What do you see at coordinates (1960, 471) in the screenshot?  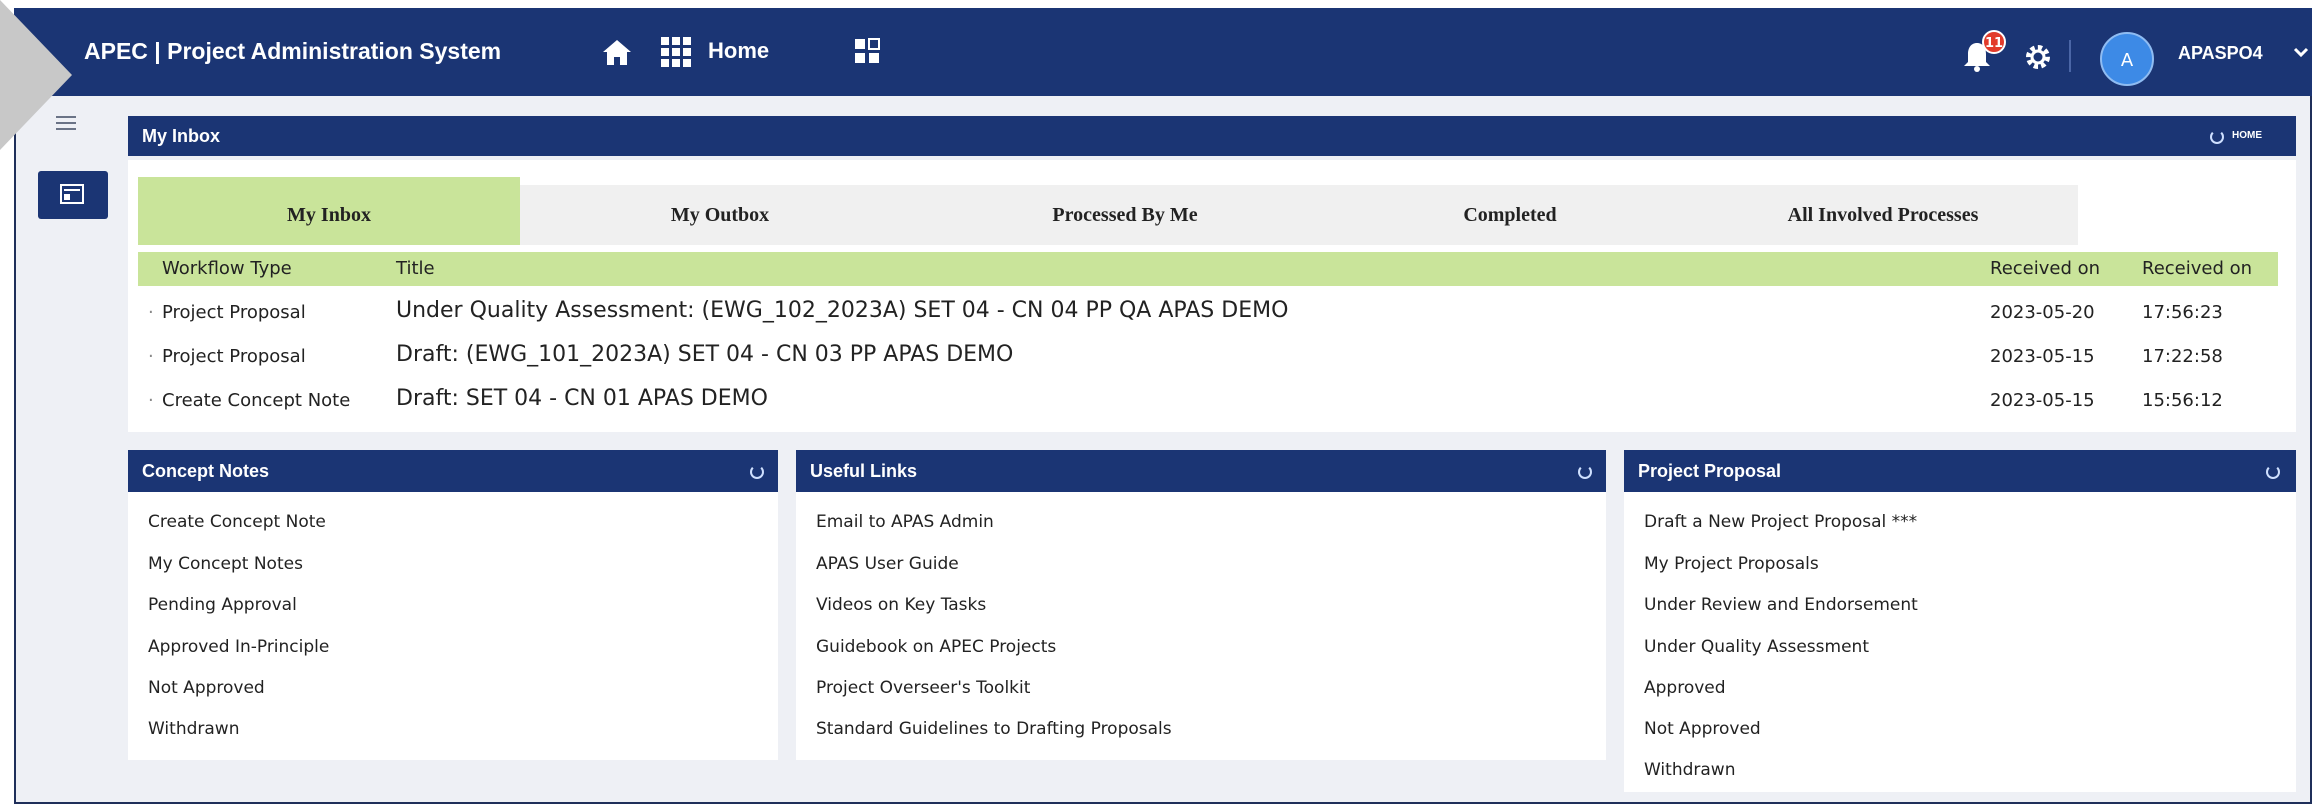 I see `project-proposal-header: Project Proposal` at bounding box center [1960, 471].